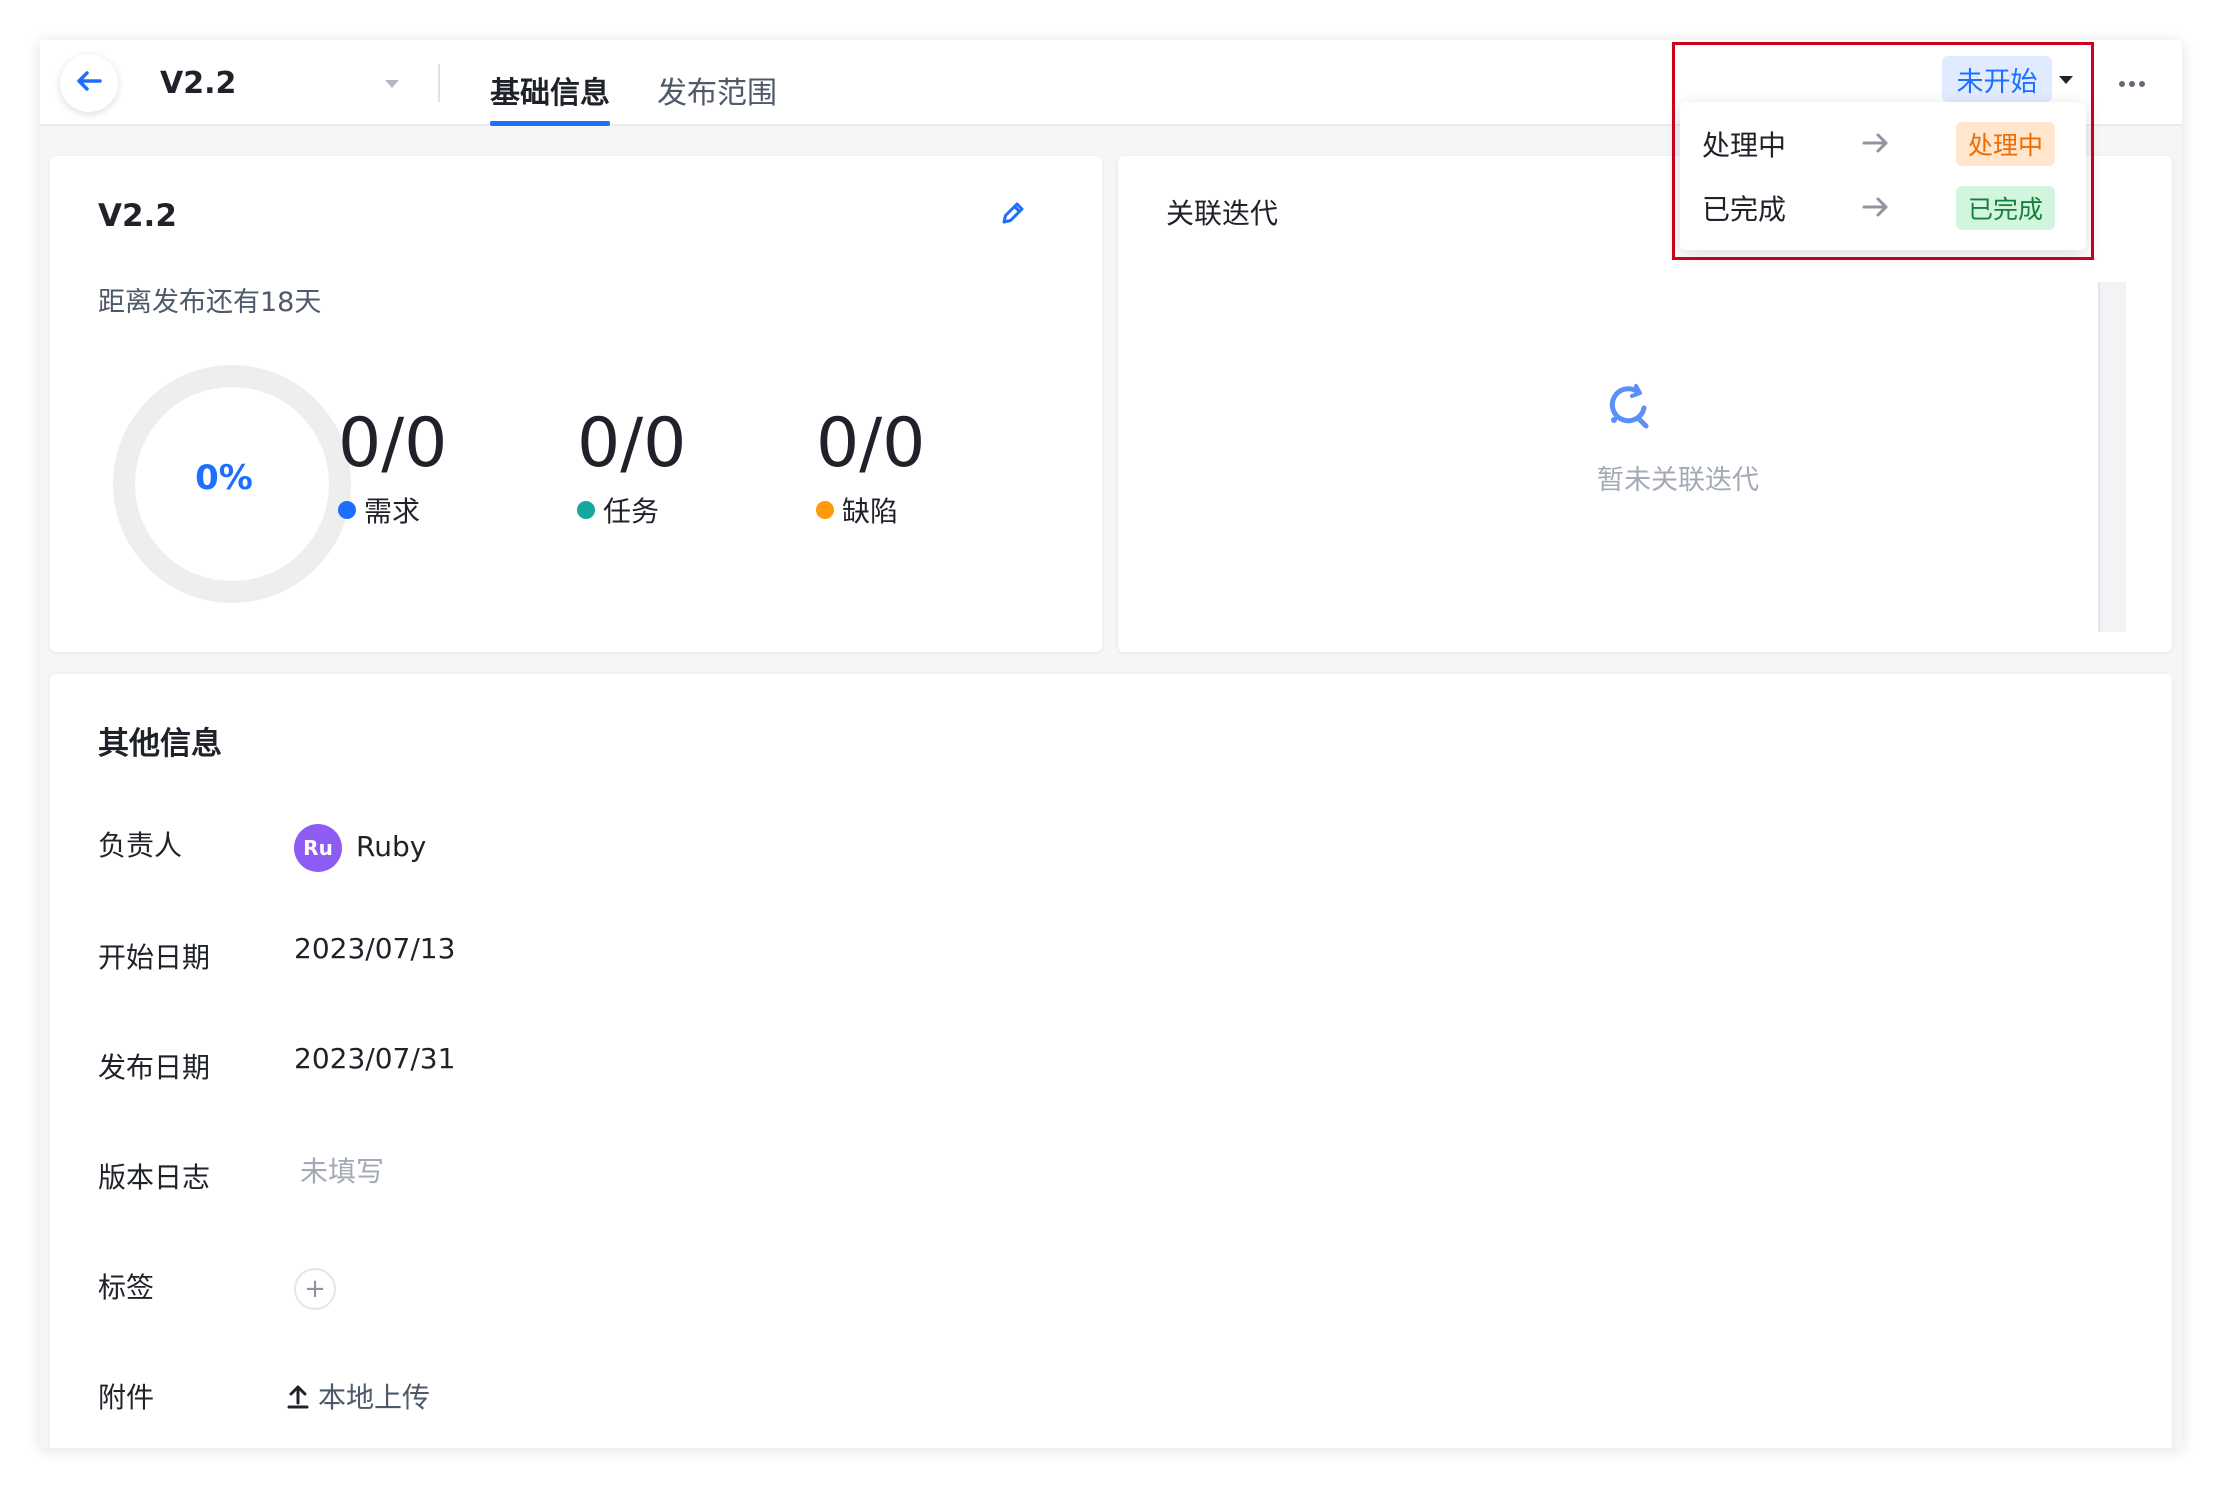 This screenshot has height=1488, width=2222. Describe the element at coordinates (1678, 480) in the screenshot. I see `iteration-empty-text: 暂未关联迭代` at that location.